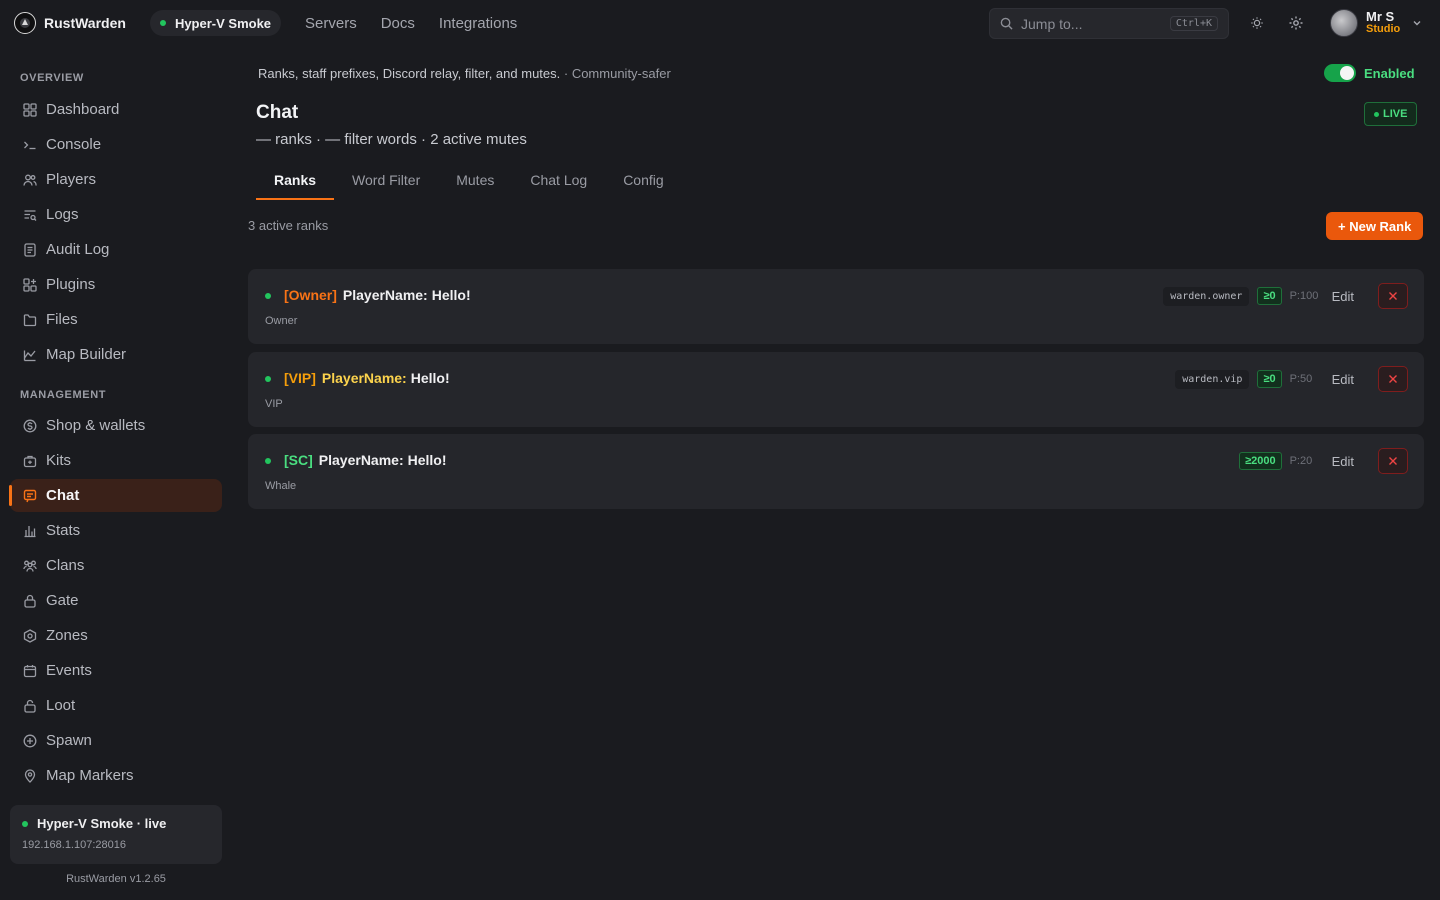  Describe the element at coordinates (475, 182) in the screenshot. I see `tab-mutes: Mutes` at that location.